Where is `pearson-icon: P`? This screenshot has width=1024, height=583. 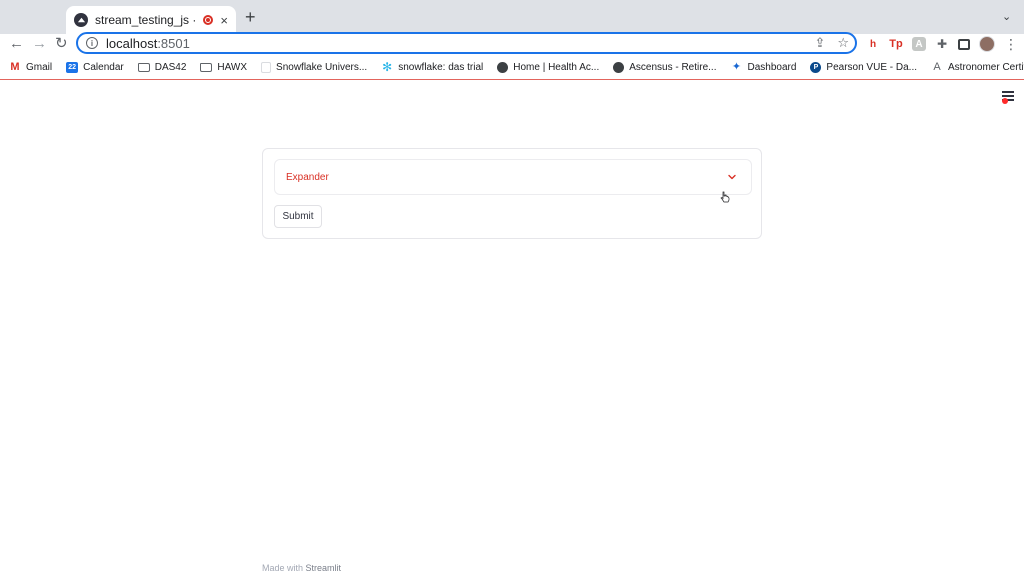 pearson-icon: P is located at coordinates (816, 67).